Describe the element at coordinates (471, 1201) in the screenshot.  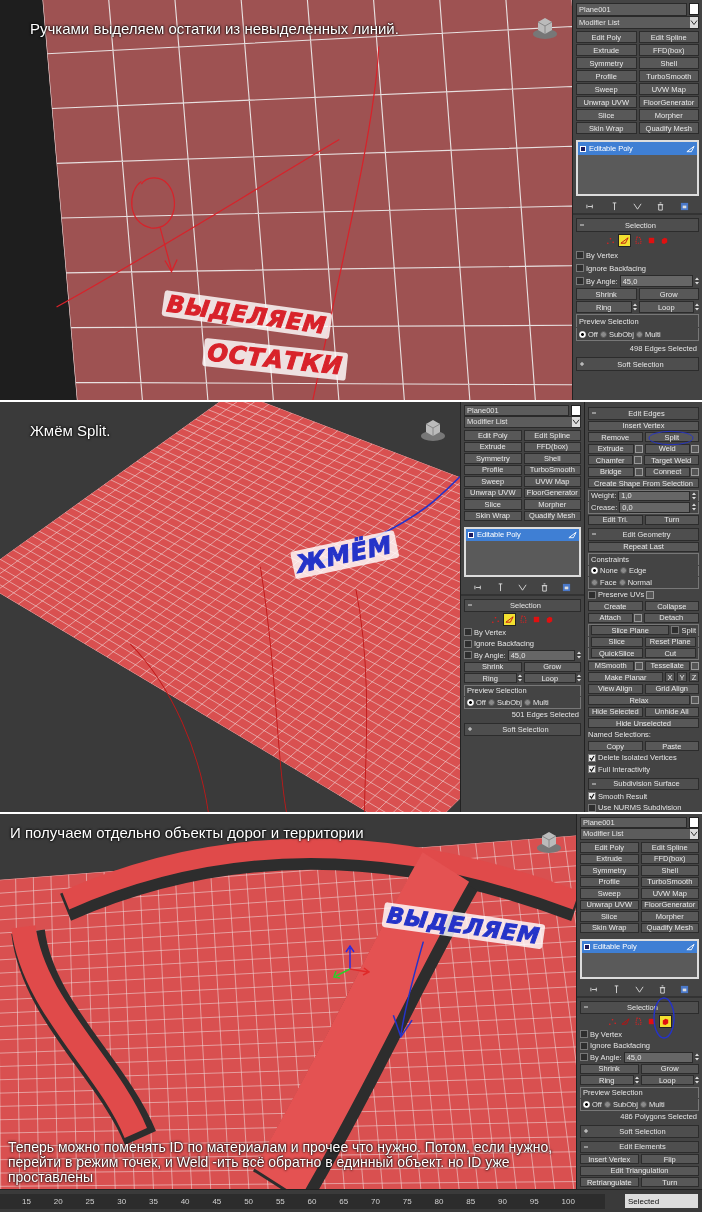
I see `tick-label: 85` at that location.